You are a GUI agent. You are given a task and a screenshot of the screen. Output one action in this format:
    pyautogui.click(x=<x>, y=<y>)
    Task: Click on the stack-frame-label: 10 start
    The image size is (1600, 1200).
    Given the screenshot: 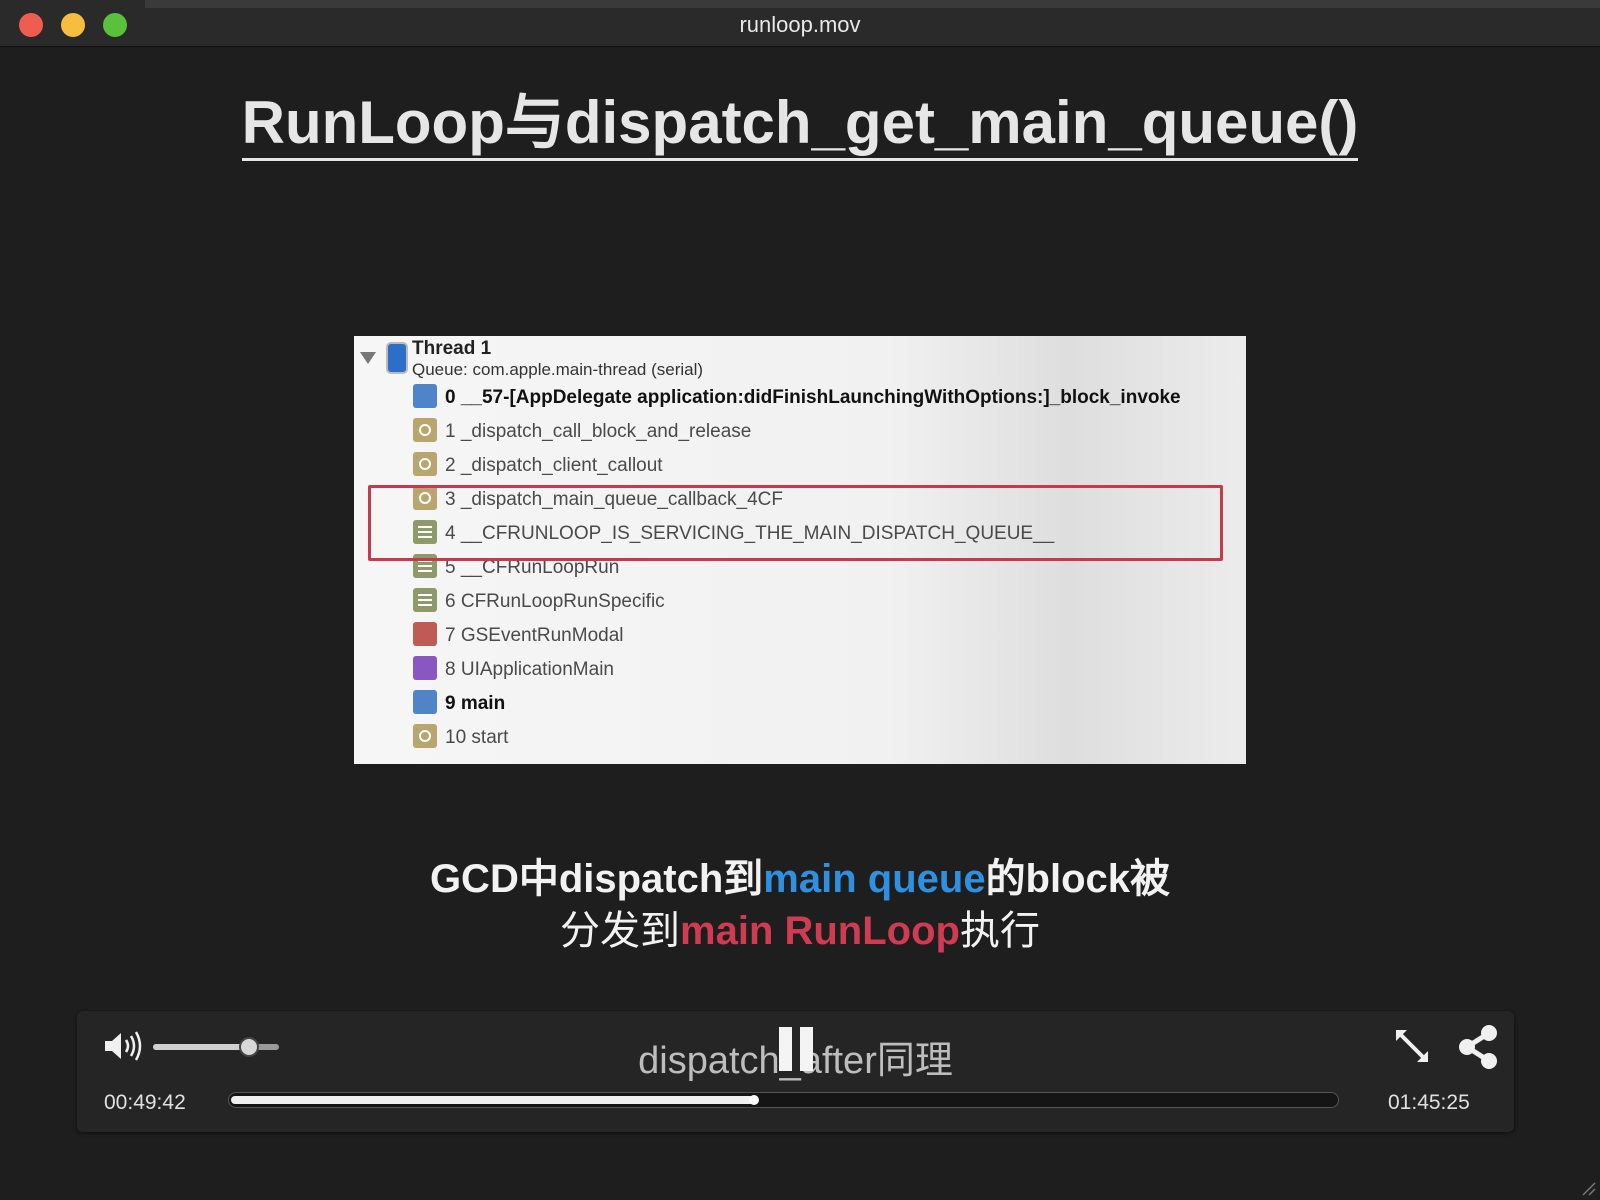 What is the action you would take?
    pyautogui.click(x=477, y=738)
    